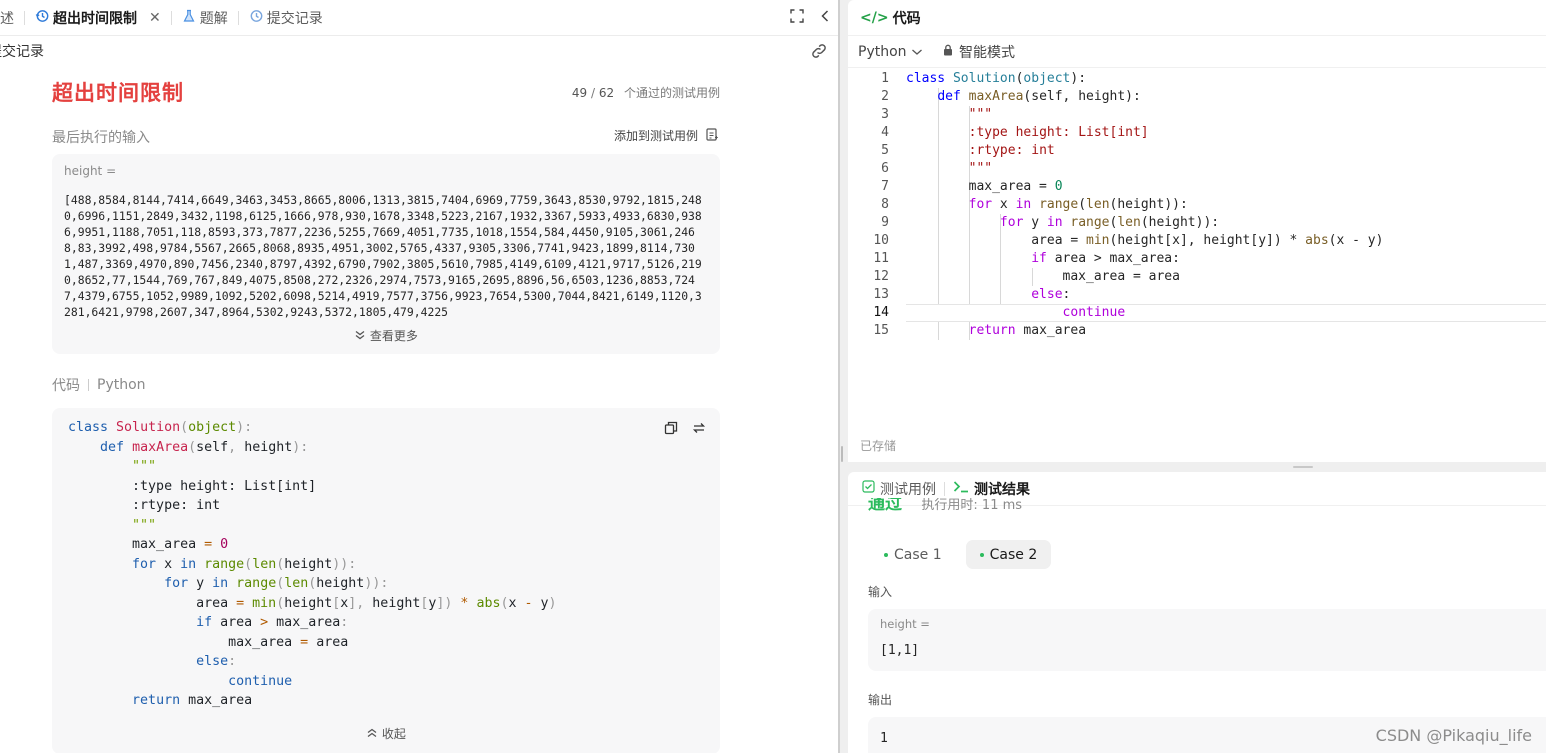 The width and height of the screenshot is (1546, 753). I want to click on code-line: 7 max_area = 0, so click(972, 186).